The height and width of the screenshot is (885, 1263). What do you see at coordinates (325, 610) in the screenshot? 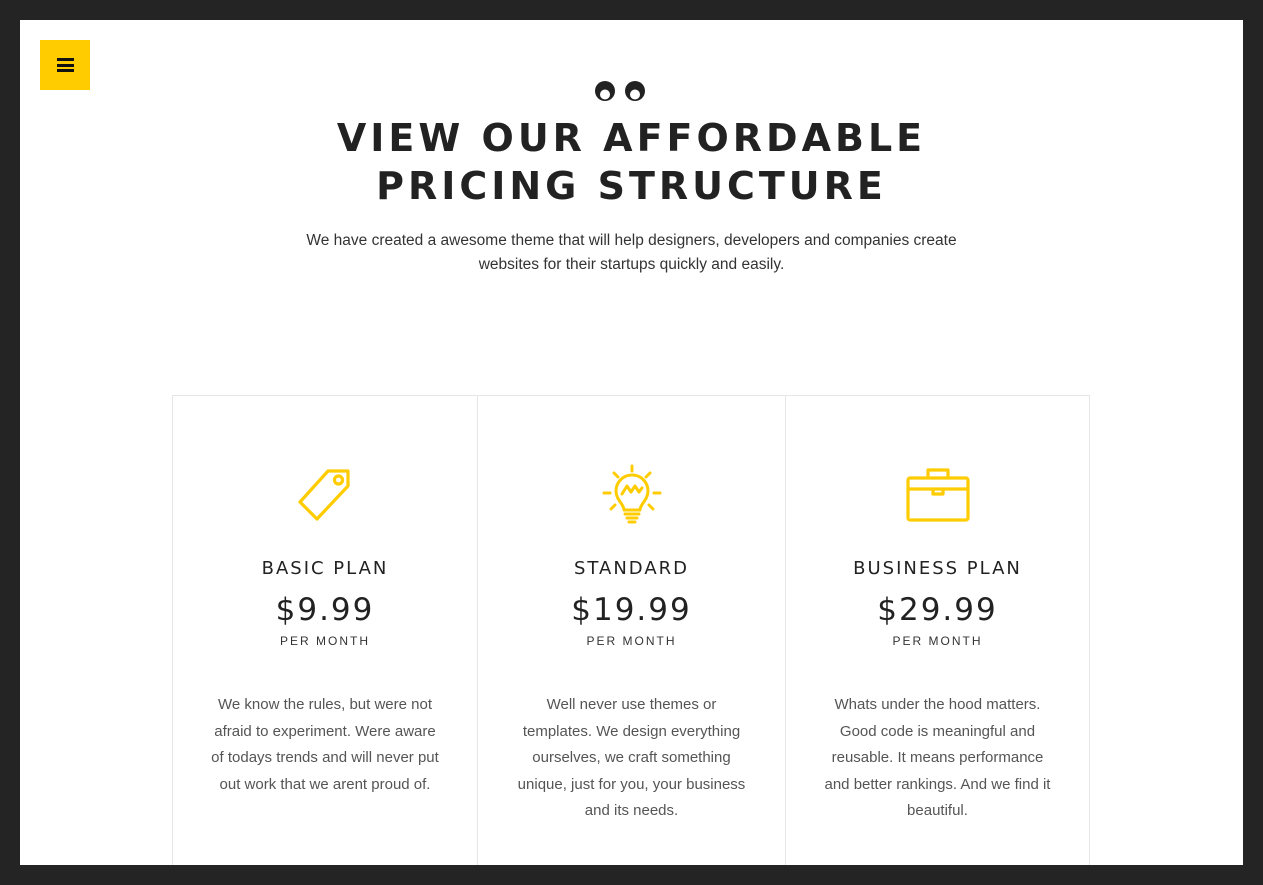
I see `plan-price: $9.99` at bounding box center [325, 610].